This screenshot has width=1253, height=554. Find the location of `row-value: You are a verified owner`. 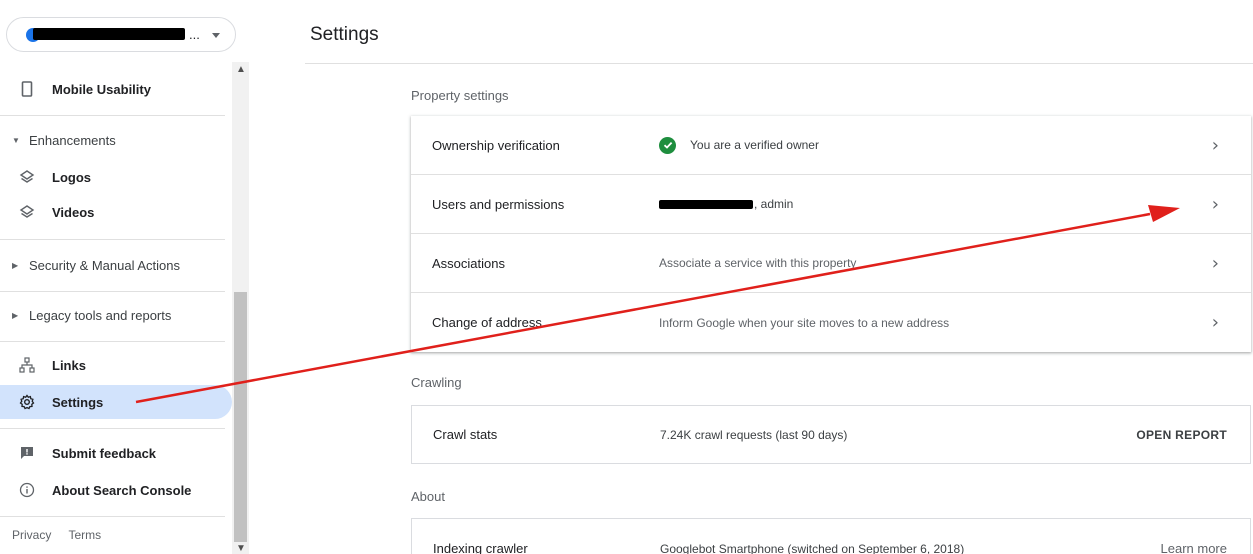

row-value: You are a verified owner is located at coordinates (739, 145).